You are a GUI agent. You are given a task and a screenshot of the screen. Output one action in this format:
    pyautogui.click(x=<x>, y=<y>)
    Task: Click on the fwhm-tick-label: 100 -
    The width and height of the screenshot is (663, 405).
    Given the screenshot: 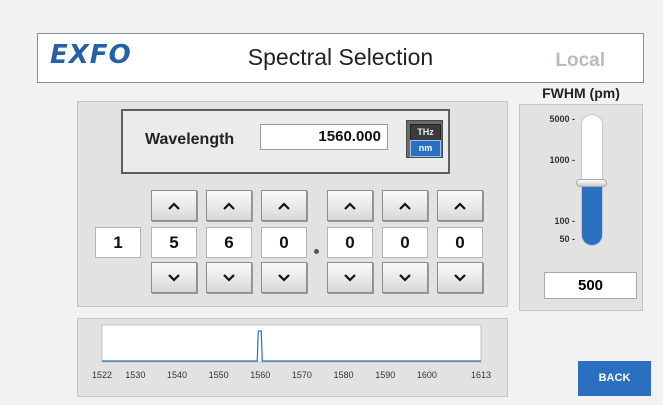 What is the action you would take?
    pyautogui.click(x=564, y=221)
    